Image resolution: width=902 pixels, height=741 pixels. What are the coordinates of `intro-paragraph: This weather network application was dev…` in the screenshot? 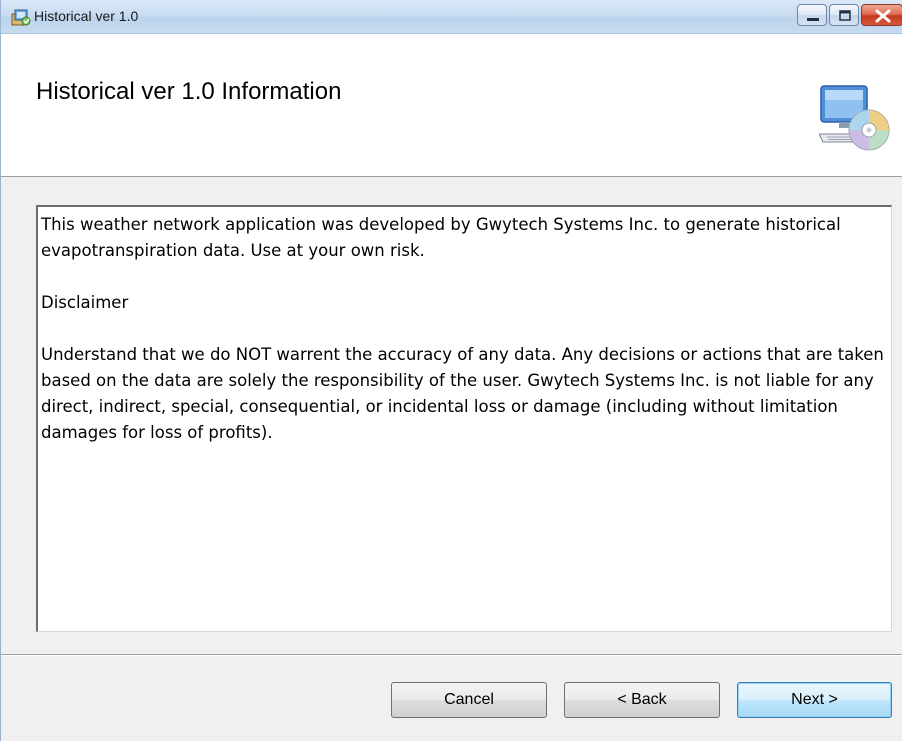 It's located at (441, 237).